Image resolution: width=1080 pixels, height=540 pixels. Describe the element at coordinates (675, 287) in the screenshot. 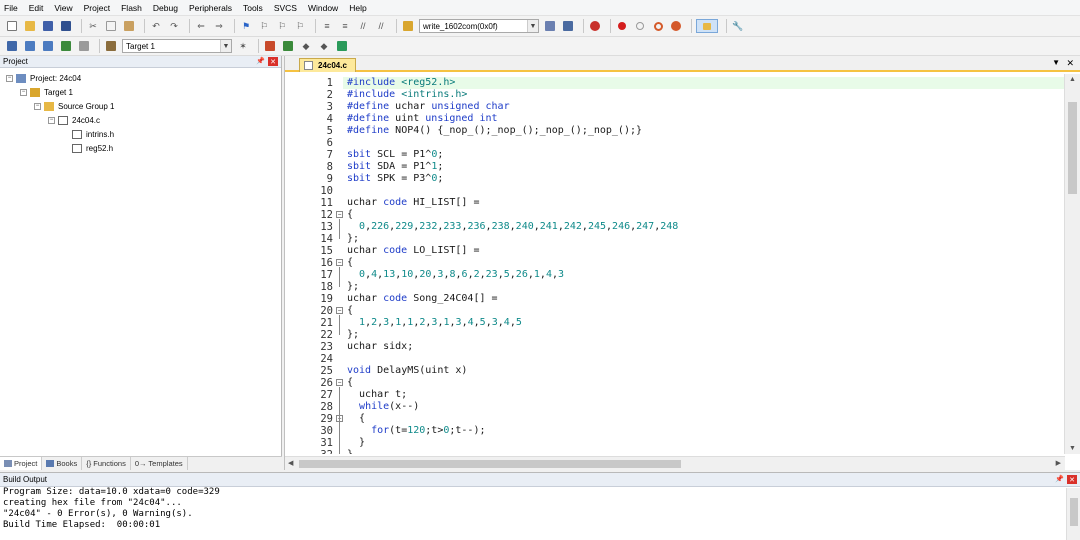

I see `code-line: 18};` at that location.